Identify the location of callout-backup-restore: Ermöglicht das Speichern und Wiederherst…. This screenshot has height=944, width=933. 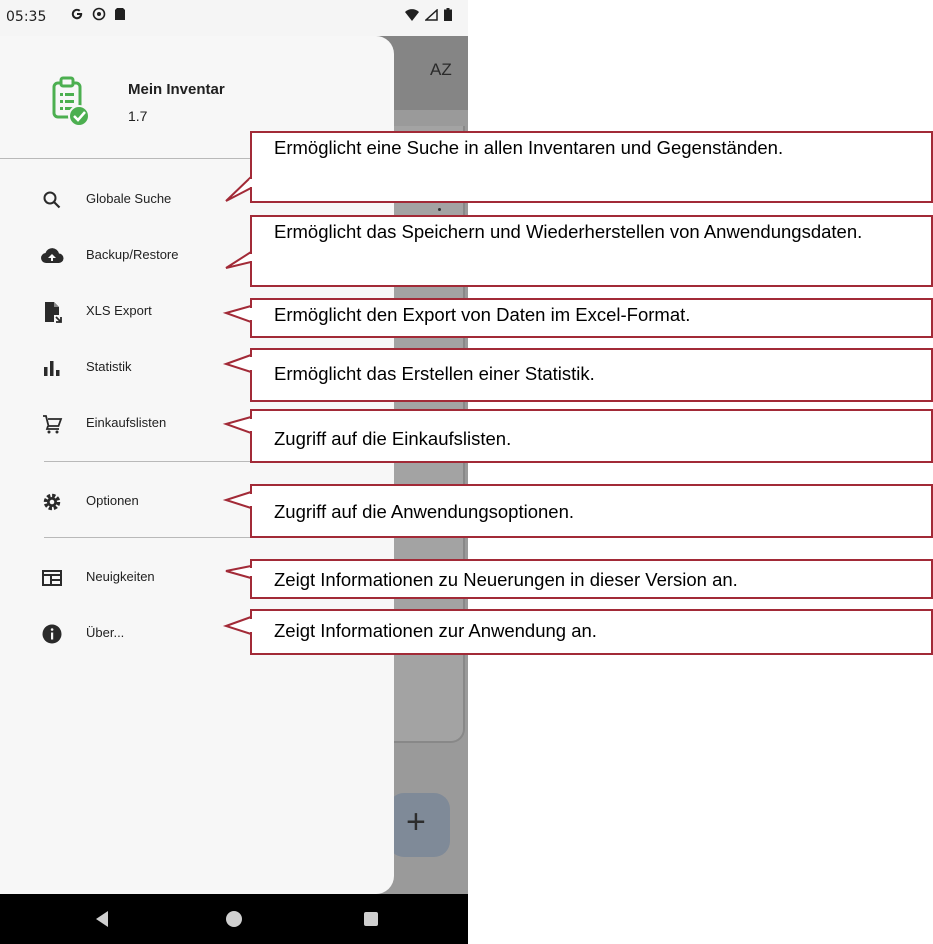
(591, 251).